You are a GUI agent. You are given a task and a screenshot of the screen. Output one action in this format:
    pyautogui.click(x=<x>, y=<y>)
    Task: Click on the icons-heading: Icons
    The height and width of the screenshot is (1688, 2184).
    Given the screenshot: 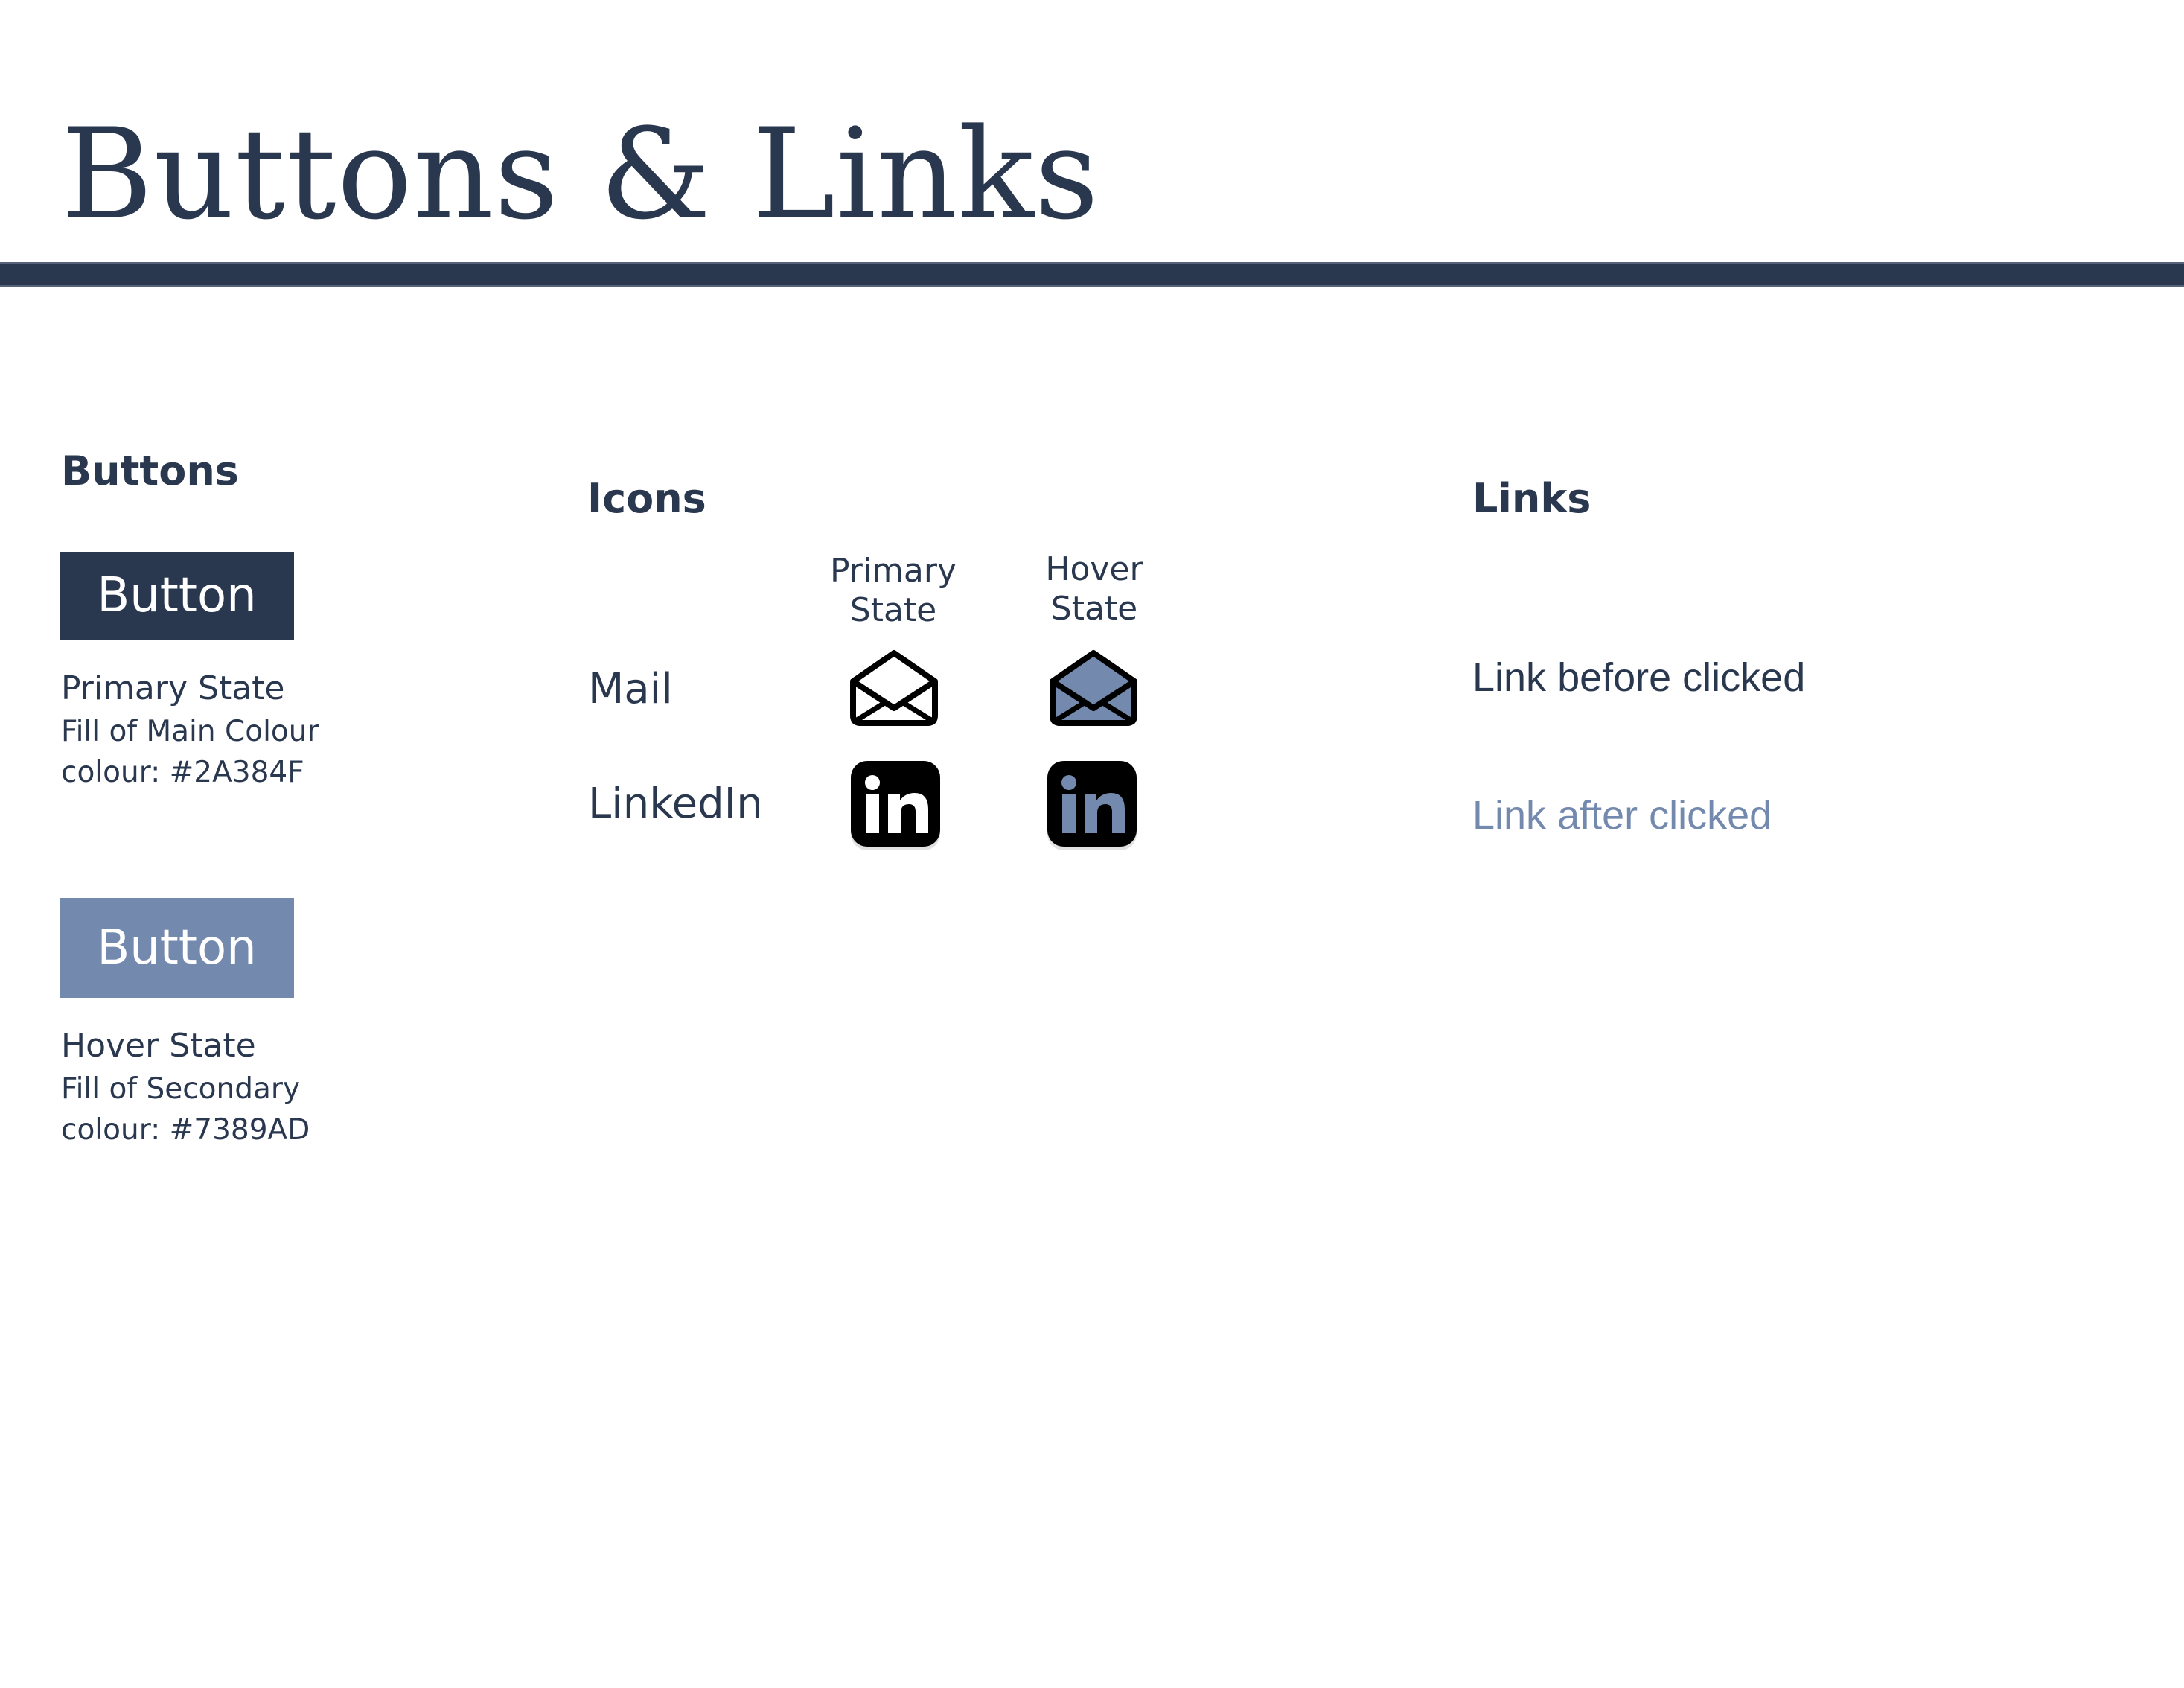 What is the action you would take?
    pyautogui.click(x=646, y=498)
    